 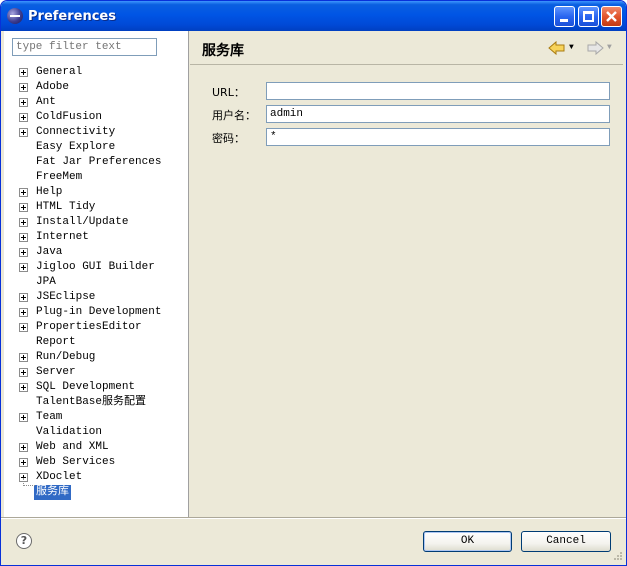 What do you see at coordinates (228, 92) in the screenshot?
I see `url-label: URL：` at bounding box center [228, 92].